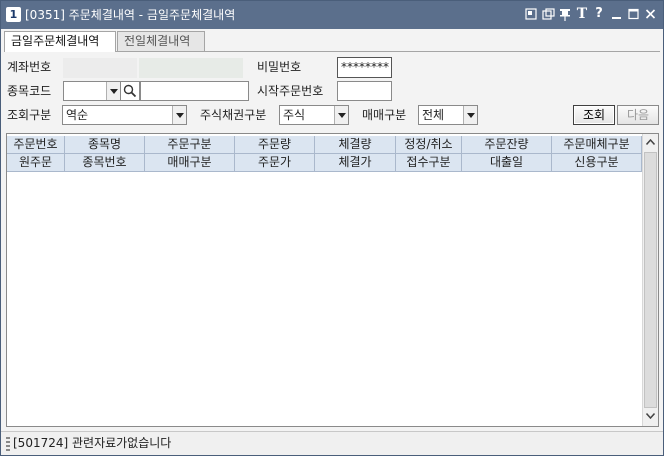 The image size is (664, 456). I want to click on stock-search-button, so click(130, 91).